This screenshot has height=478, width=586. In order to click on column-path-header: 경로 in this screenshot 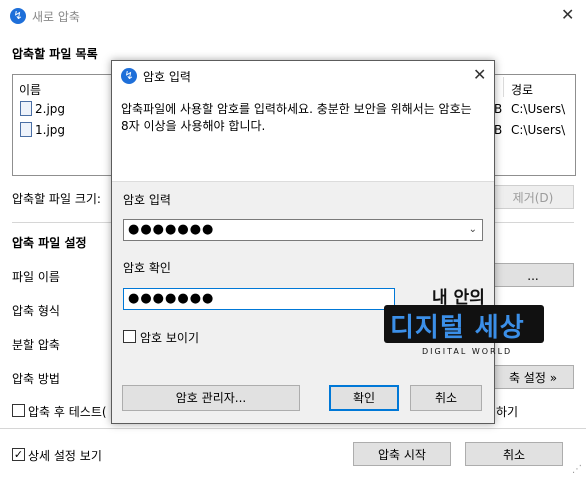, I will do `click(522, 89)`.